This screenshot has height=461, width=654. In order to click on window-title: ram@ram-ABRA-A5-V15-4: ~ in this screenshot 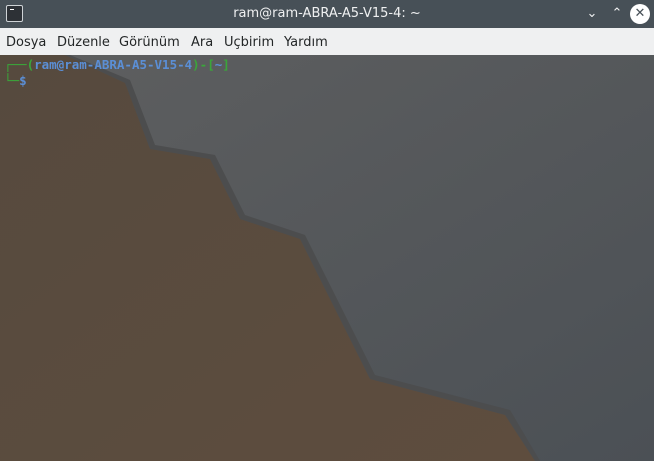, I will do `click(327, 13)`.